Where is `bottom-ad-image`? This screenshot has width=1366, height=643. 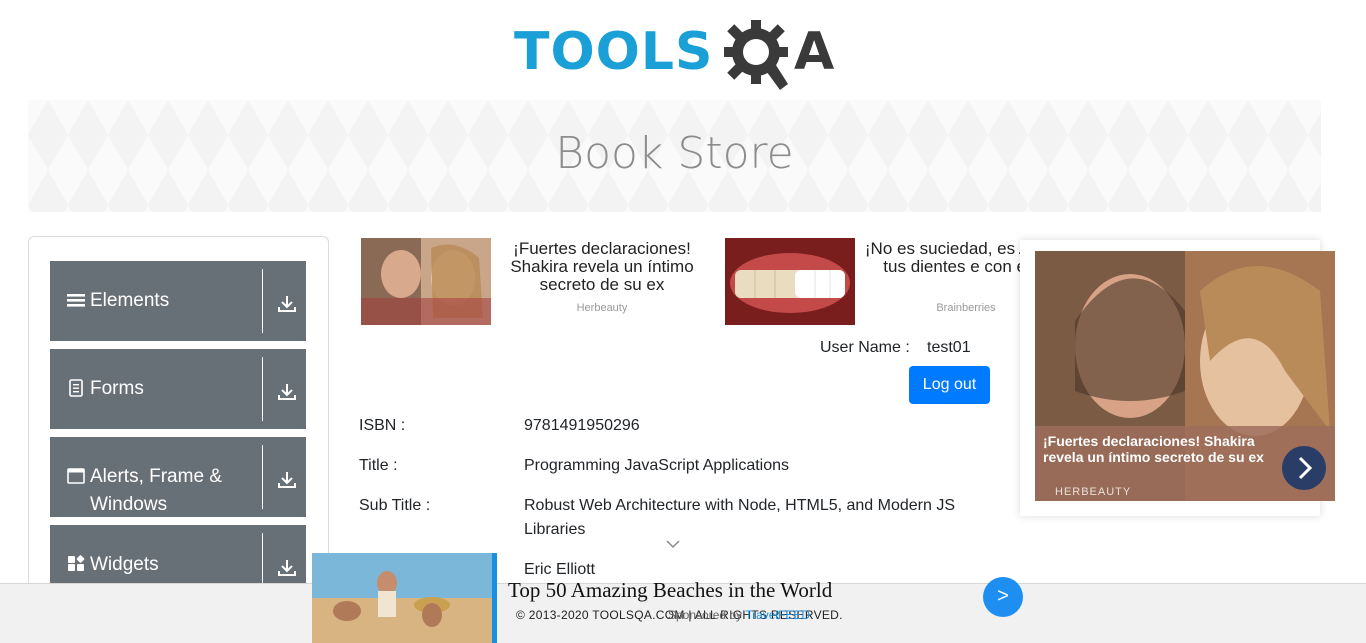 bottom-ad-image is located at coordinates (403, 598).